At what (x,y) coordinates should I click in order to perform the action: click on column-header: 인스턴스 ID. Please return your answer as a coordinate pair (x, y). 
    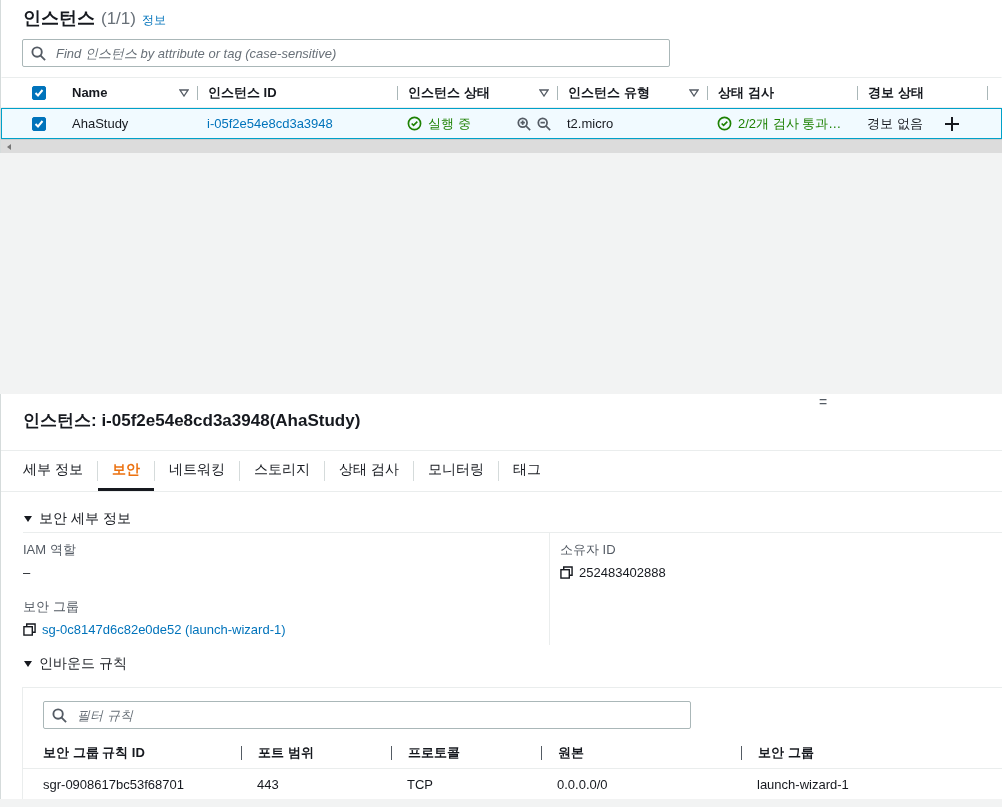
    Looking at the image, I should click on (297, 92).